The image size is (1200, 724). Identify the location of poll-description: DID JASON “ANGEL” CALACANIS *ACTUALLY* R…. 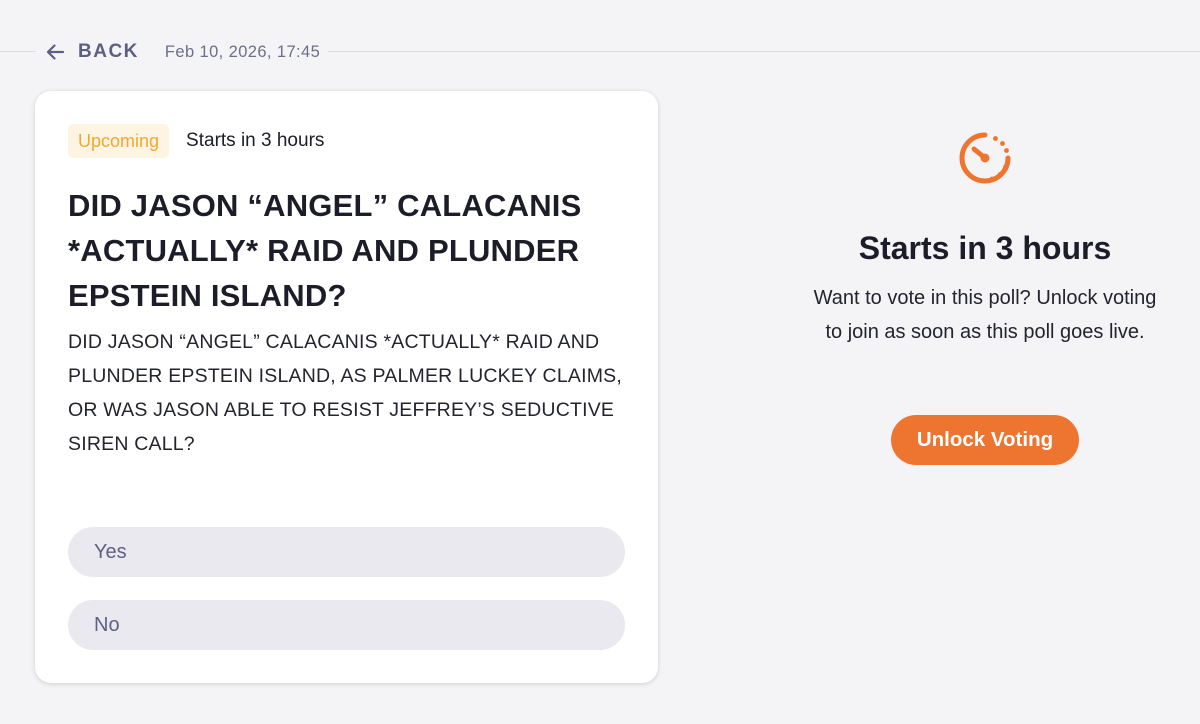
(345, 393).